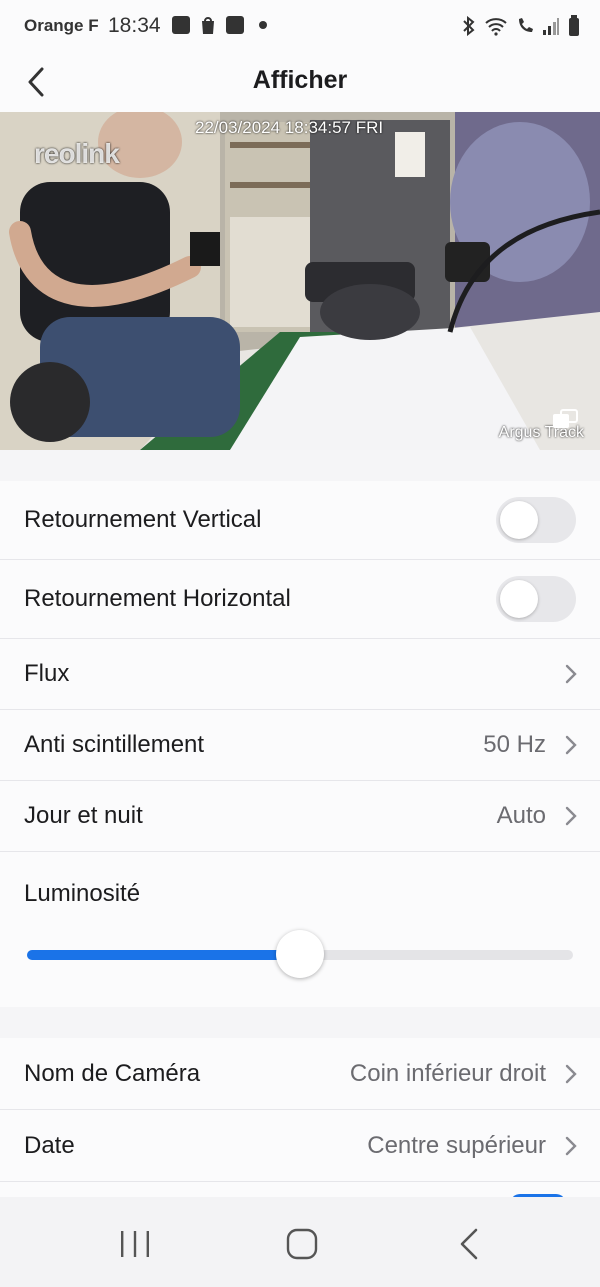 Image resolution: width=600 pixels, height=1287 pixels. Describe the element at coordinates (134, 25) in the screenshot. I see `clock: 18:34` at that location.